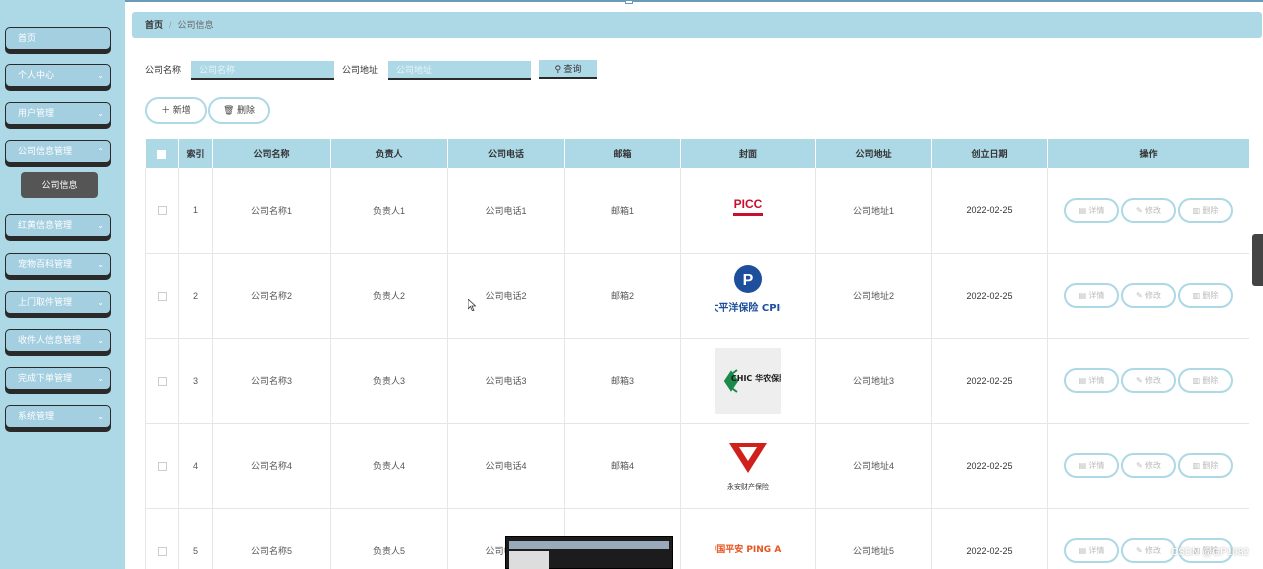 This screenshot has width=1263, height=569. I want to click on cell-phone: 公司电话3, so click(506, 381).